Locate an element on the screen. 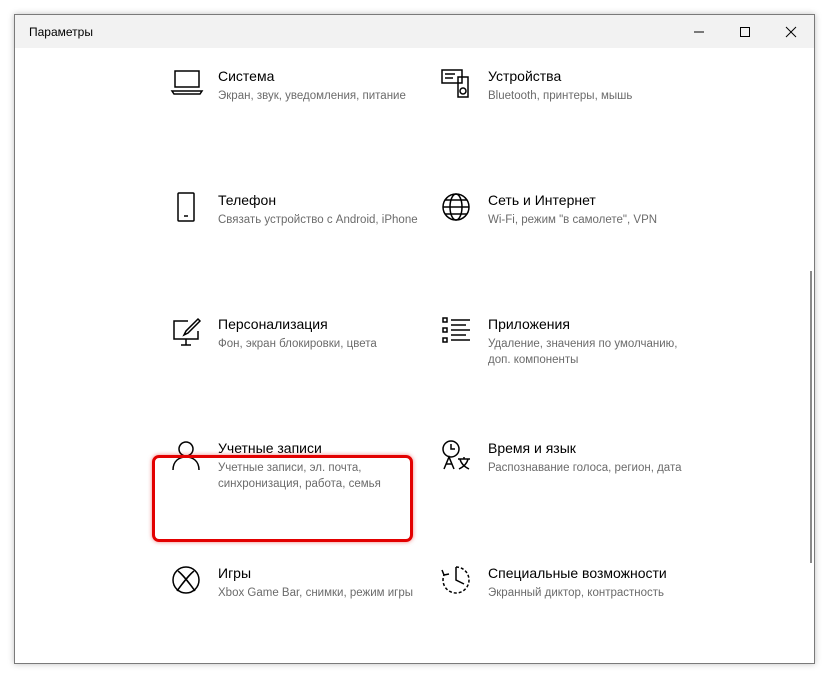  tile-network-label: Сеть и Интернет is located at coordinates (542, 200).